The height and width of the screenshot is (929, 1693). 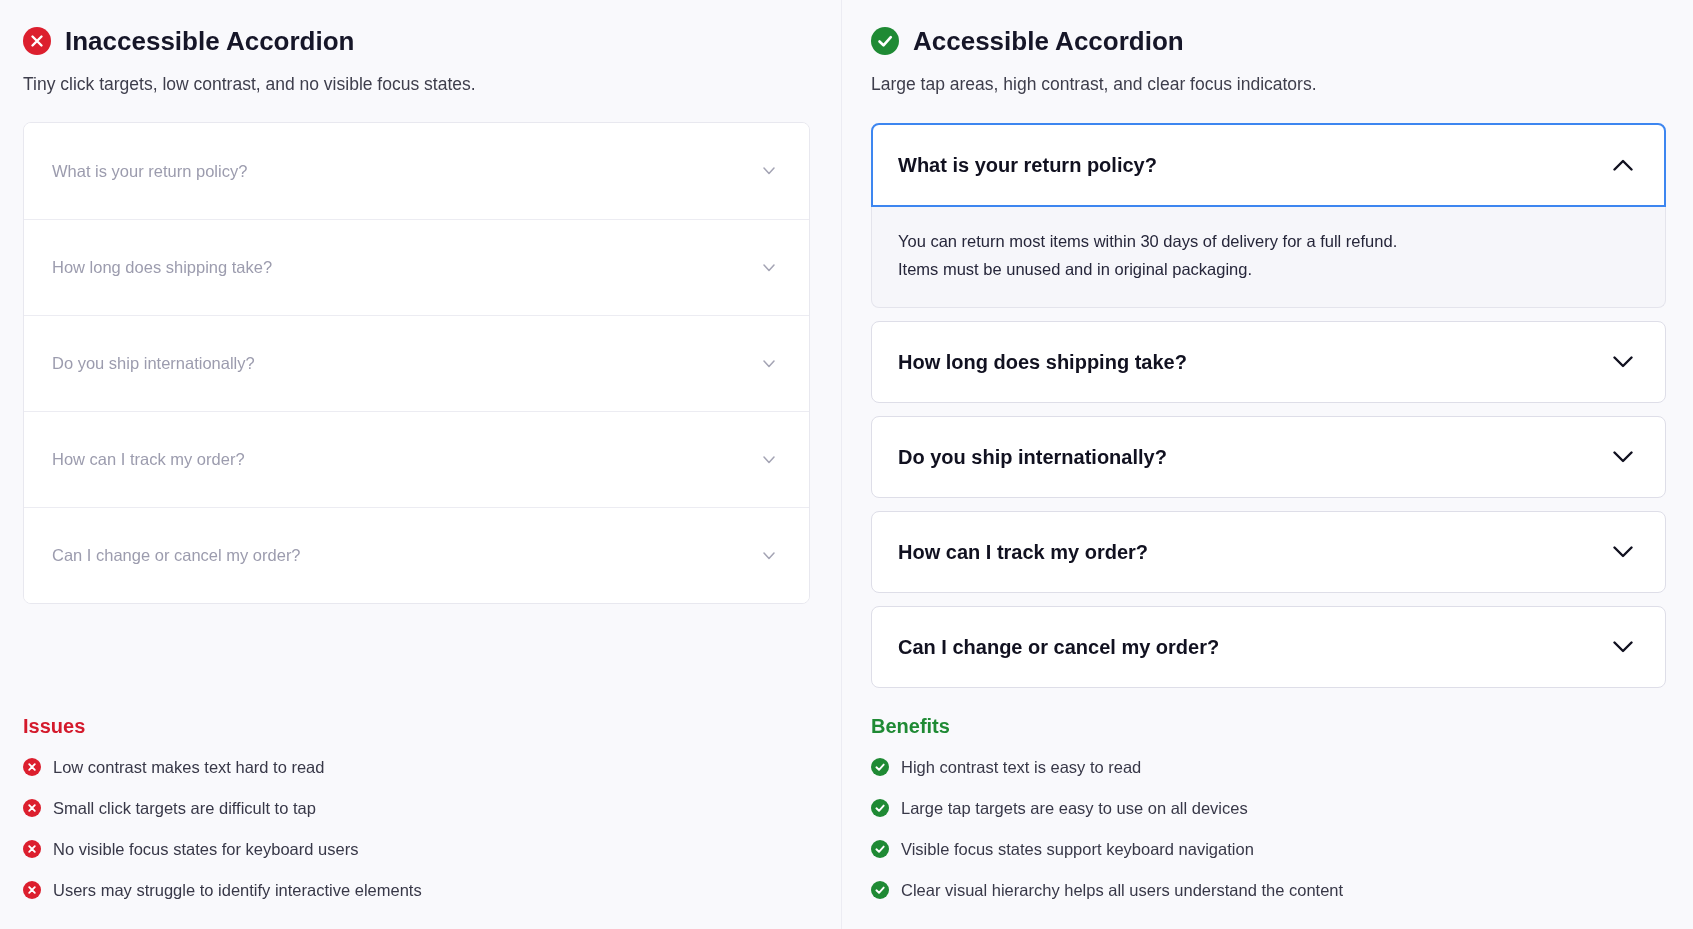 I want to click on list-item-text: Users may struggle to identify interactive elements, so click(x=237, y=890).